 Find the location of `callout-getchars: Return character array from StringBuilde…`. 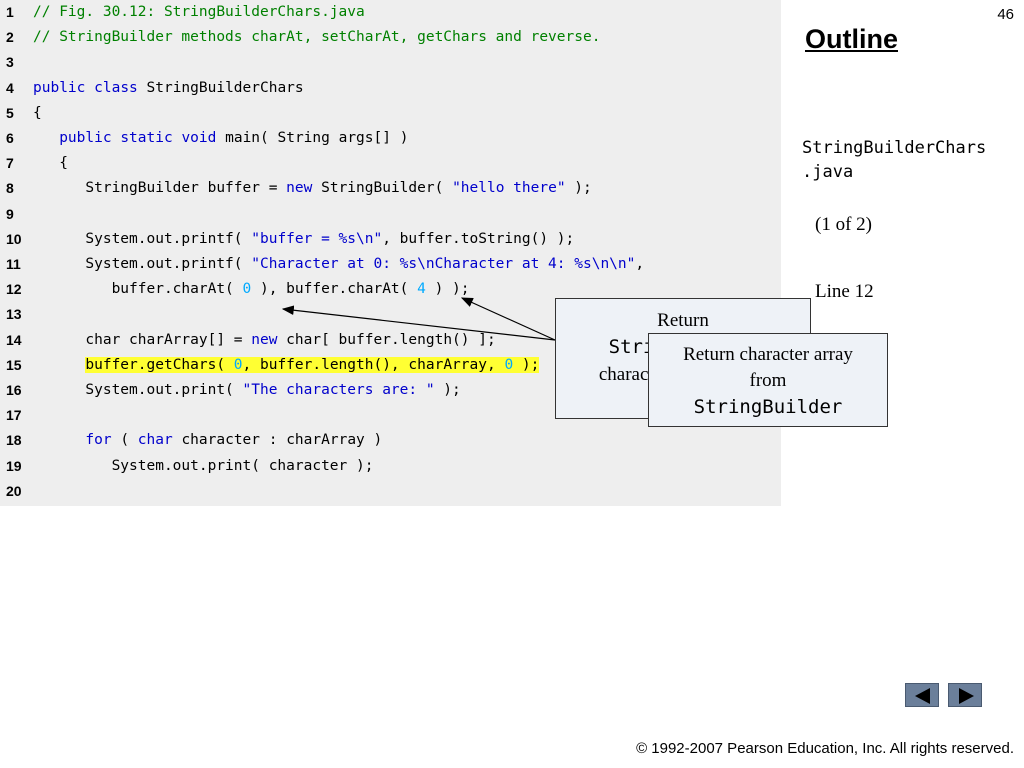

callout-getchars: Return character array from StringBuilde… is located at coordinates (768, 380).